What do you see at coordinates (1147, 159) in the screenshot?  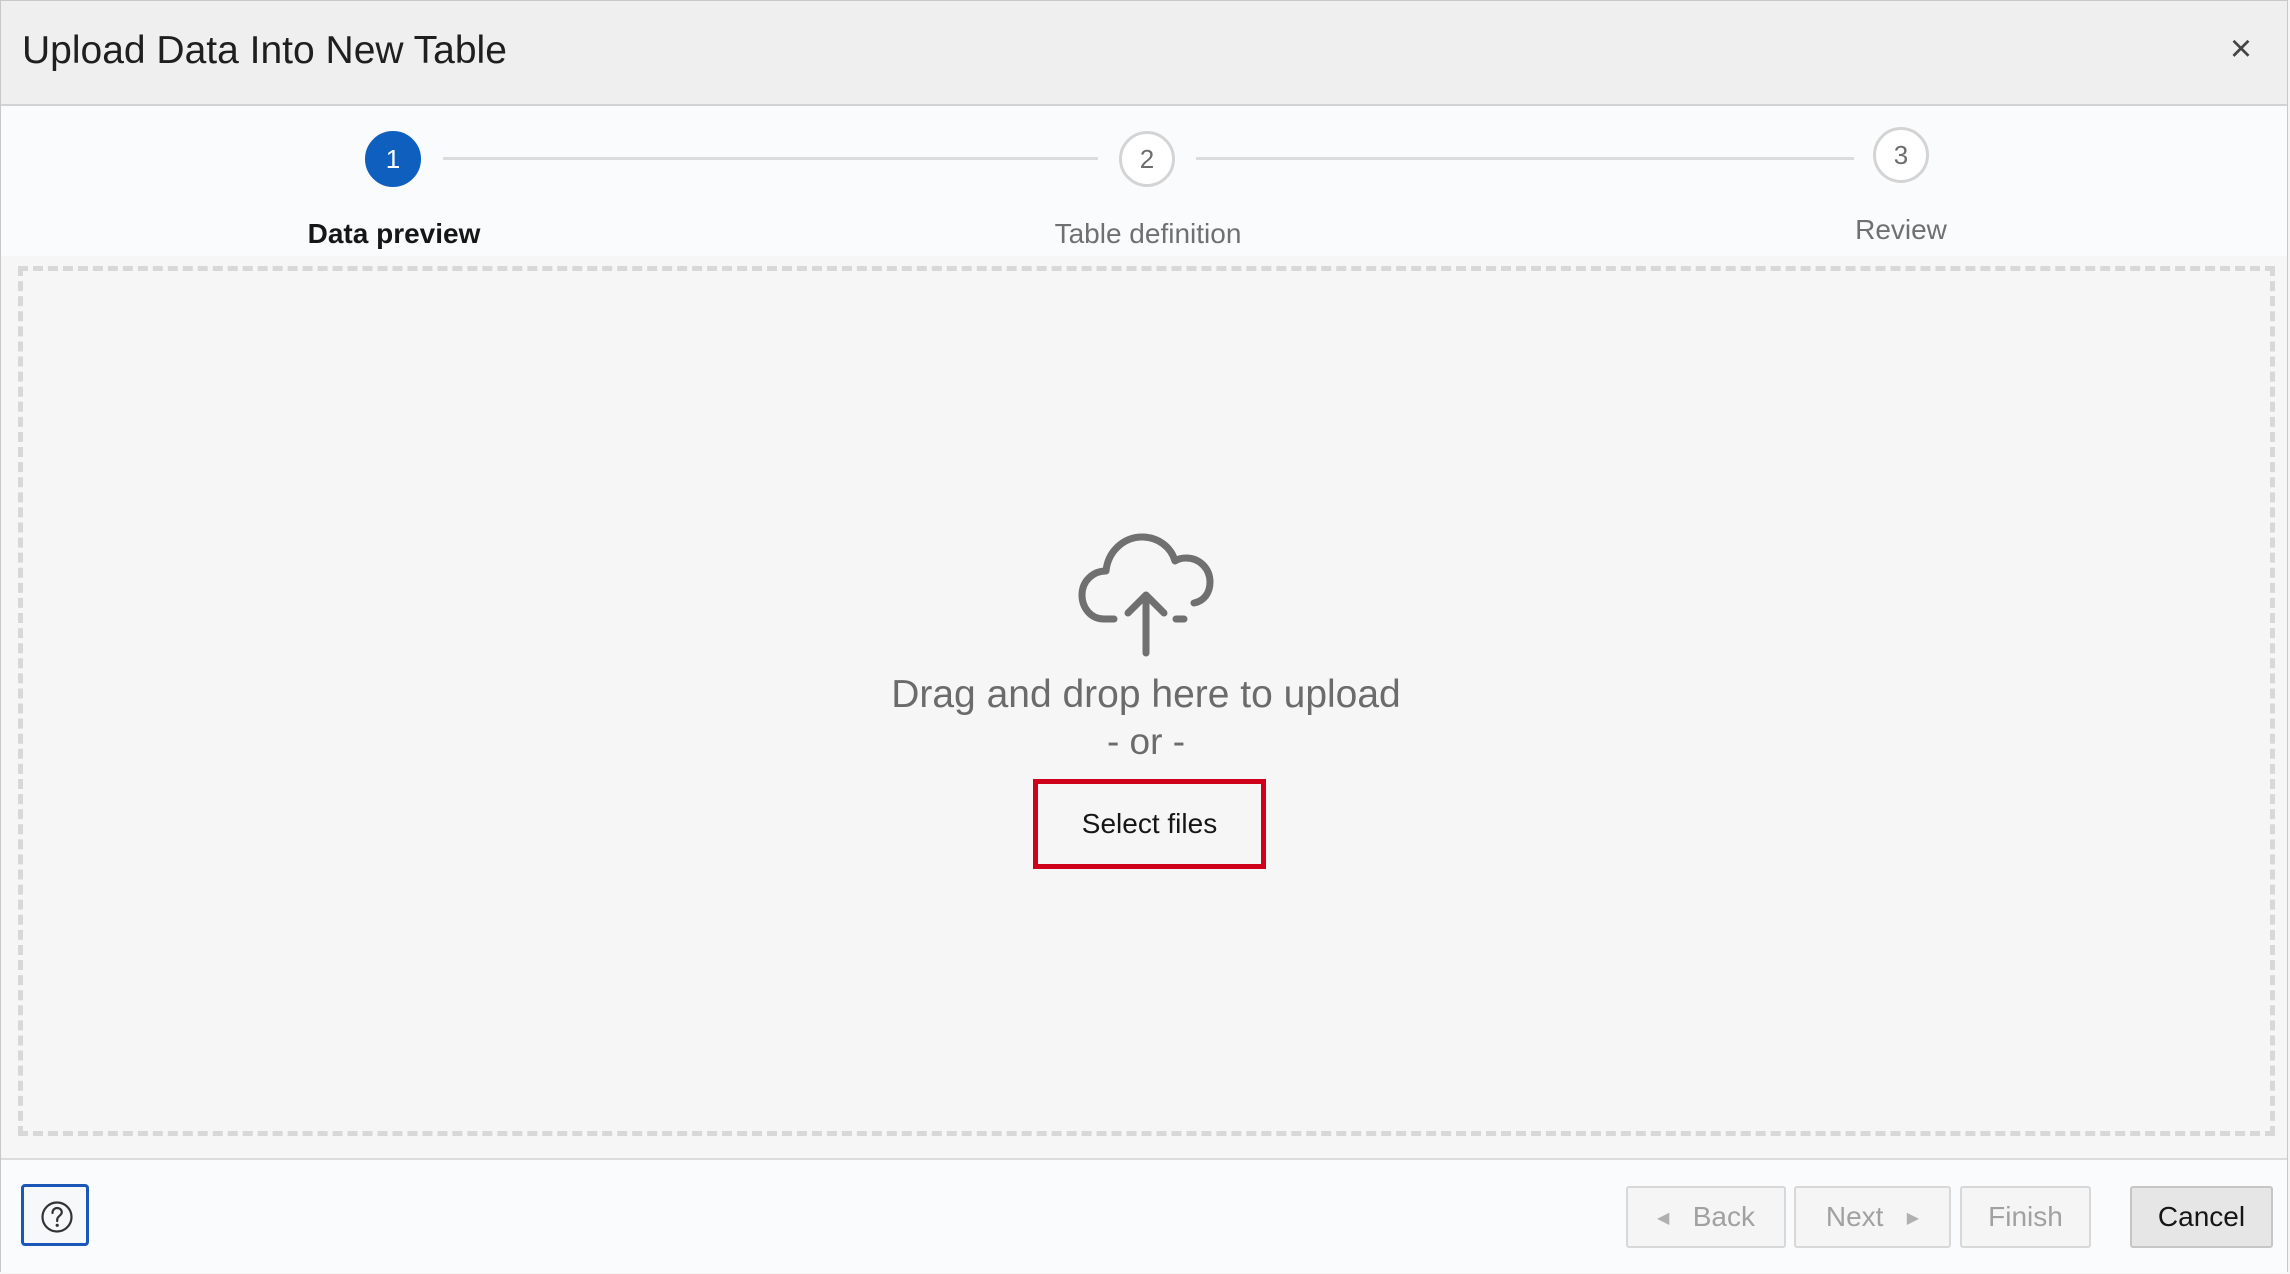 I see `step-2-indicator: 2` at bounding box center [1147, 159].